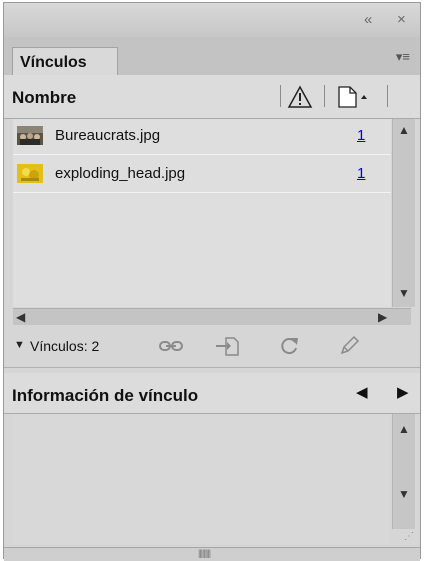  I want to click on go-to-link-icon, so click(227, 346).